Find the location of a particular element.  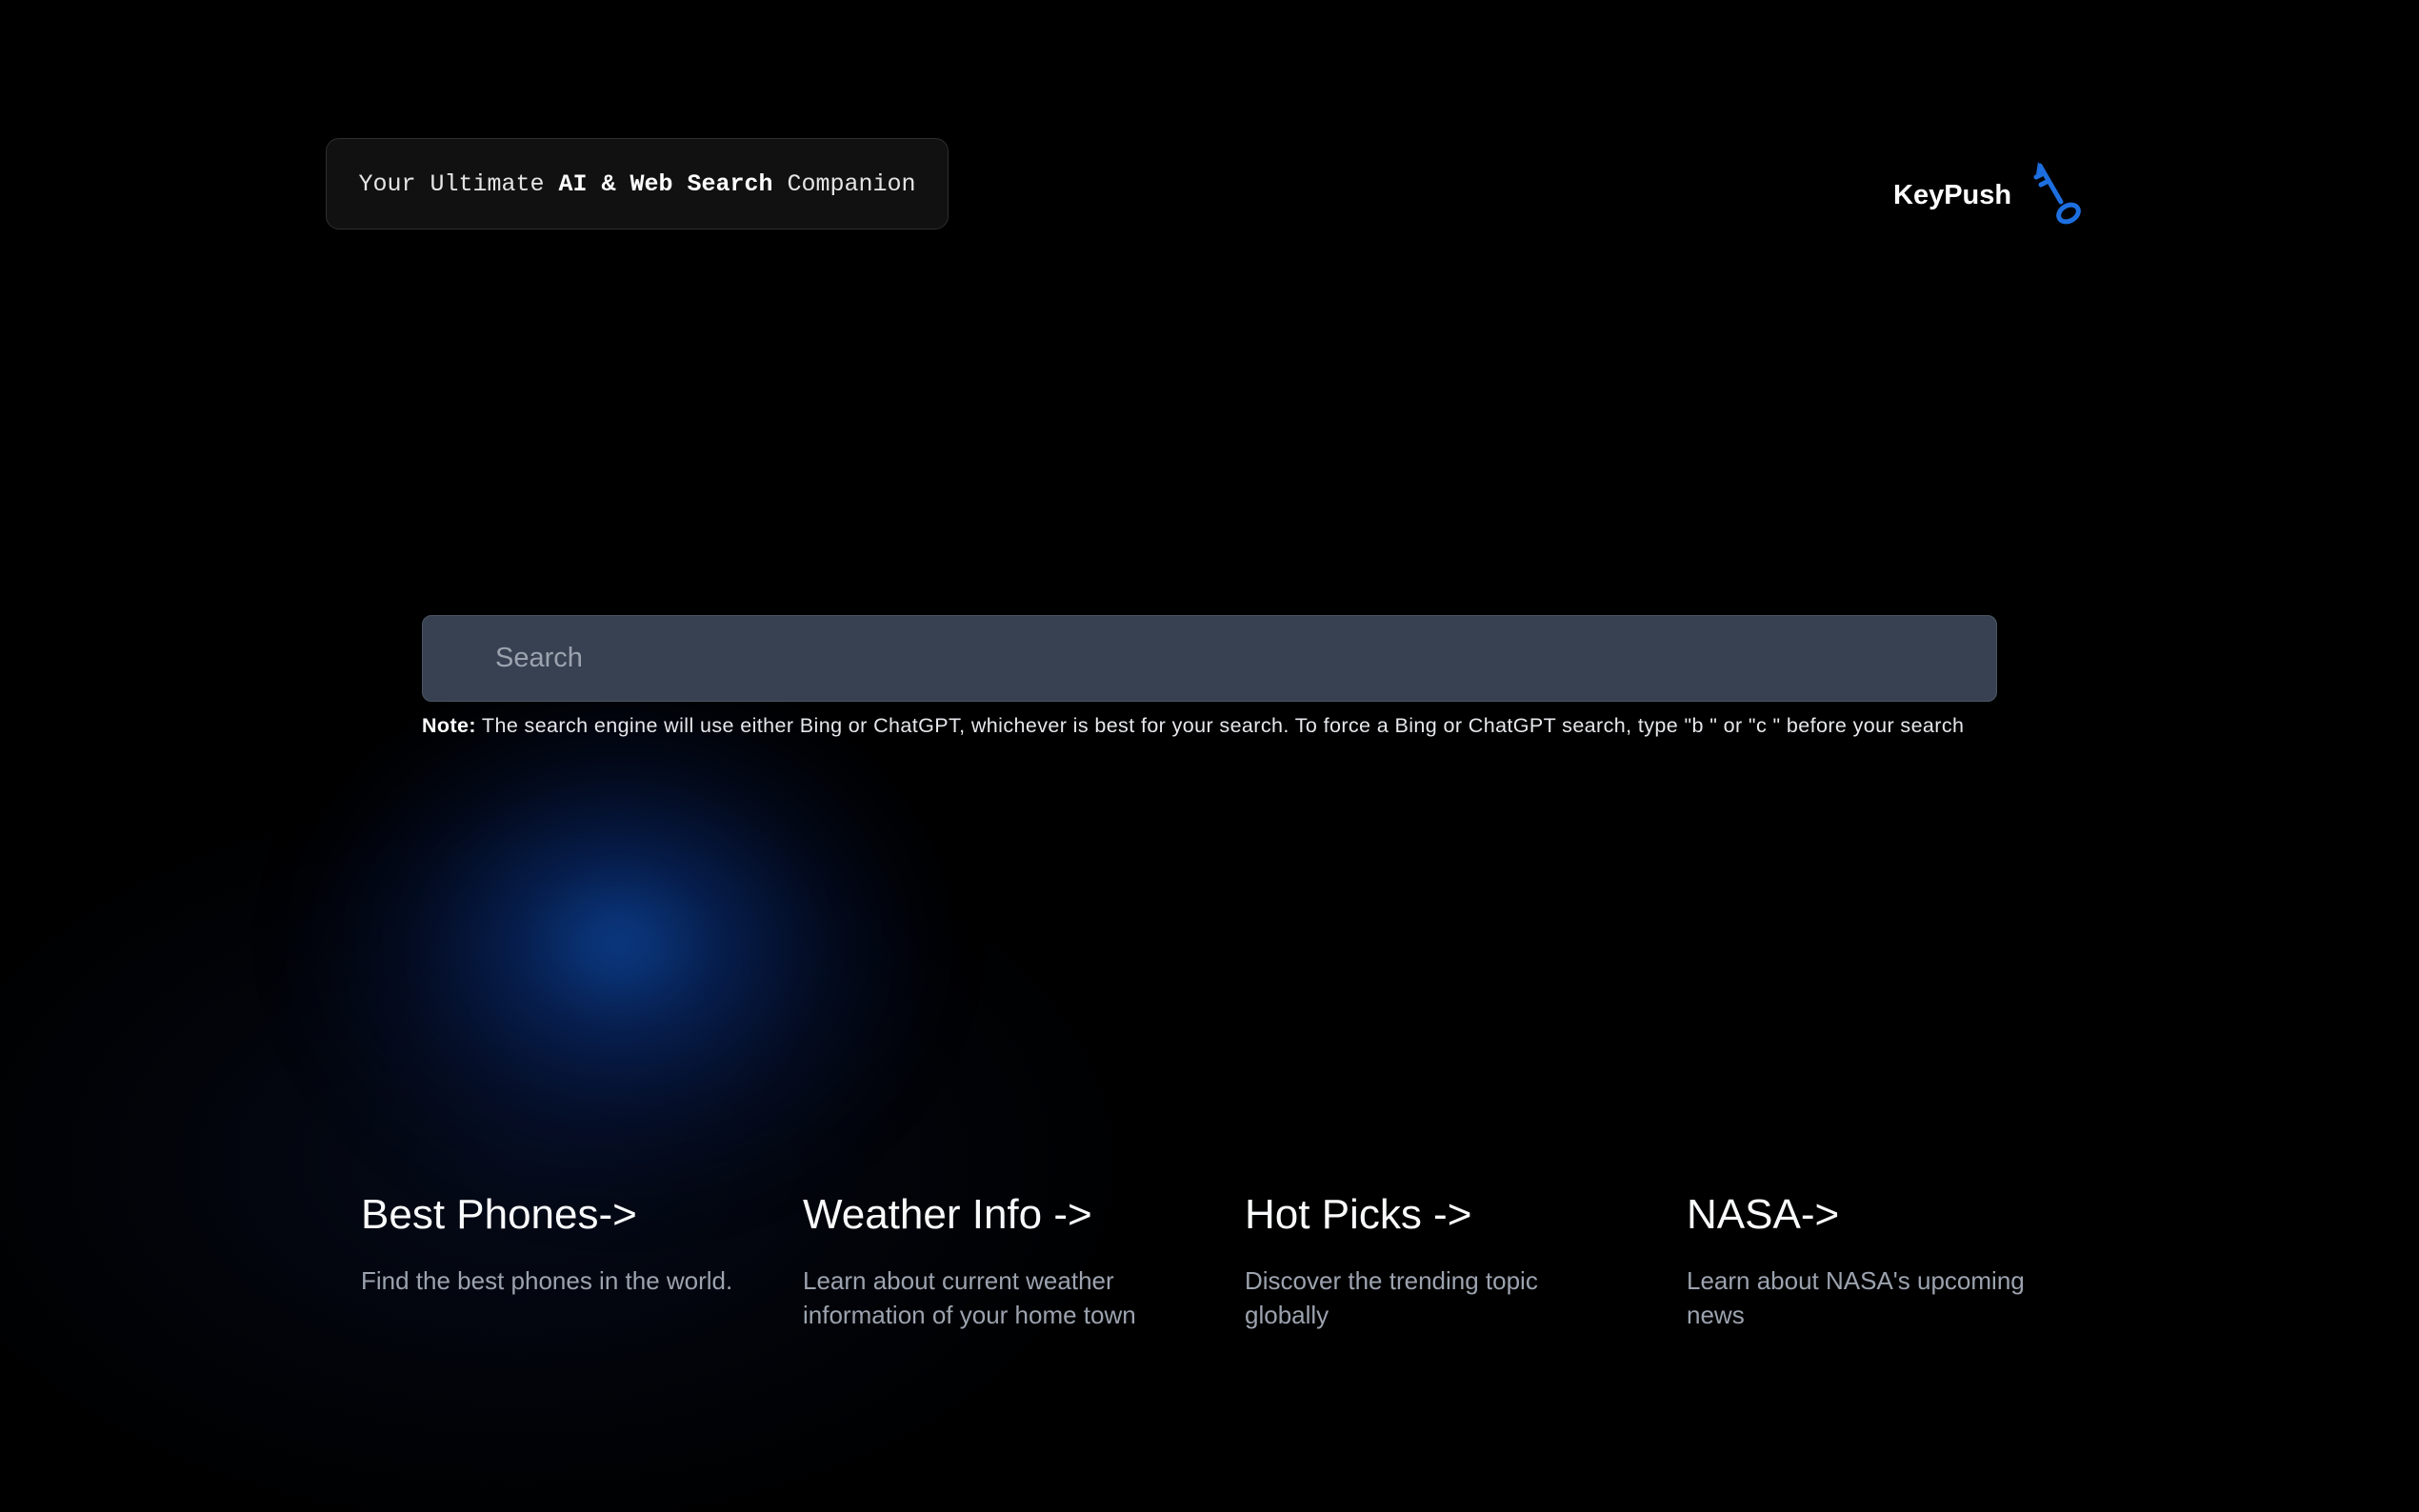

card-title: Hot Picks -> is located at coordinates (1435, 1215).